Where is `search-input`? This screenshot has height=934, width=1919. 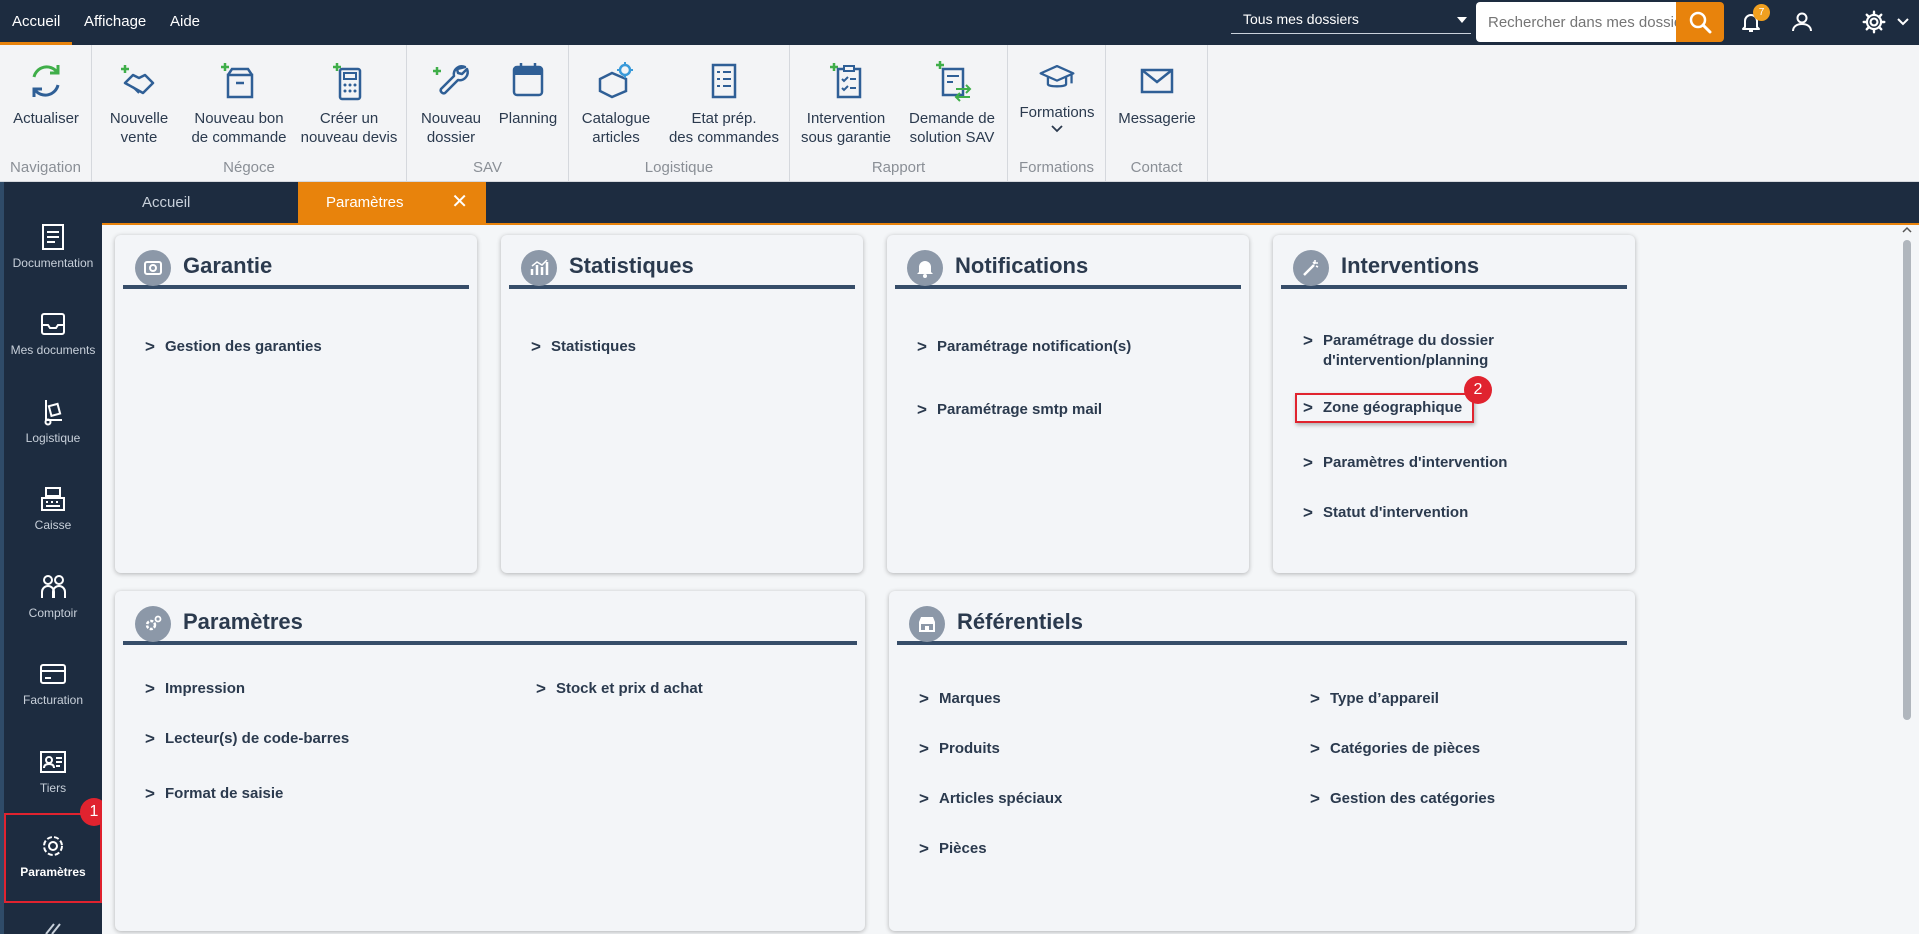 search-input is located at coordinates (1576, 22).